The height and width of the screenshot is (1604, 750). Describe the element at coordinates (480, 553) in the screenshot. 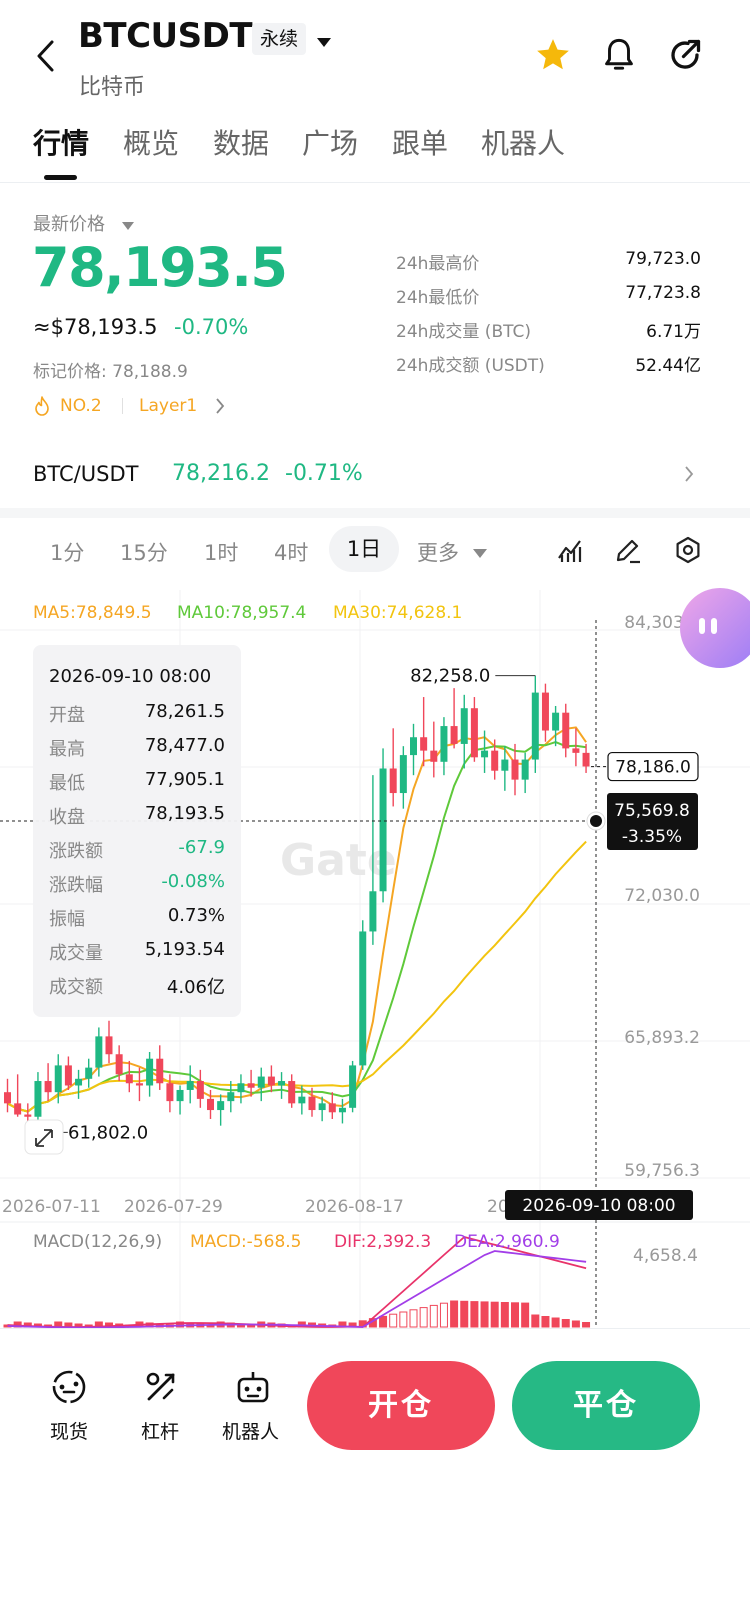

I see `more-dropdown-icon` at that location.